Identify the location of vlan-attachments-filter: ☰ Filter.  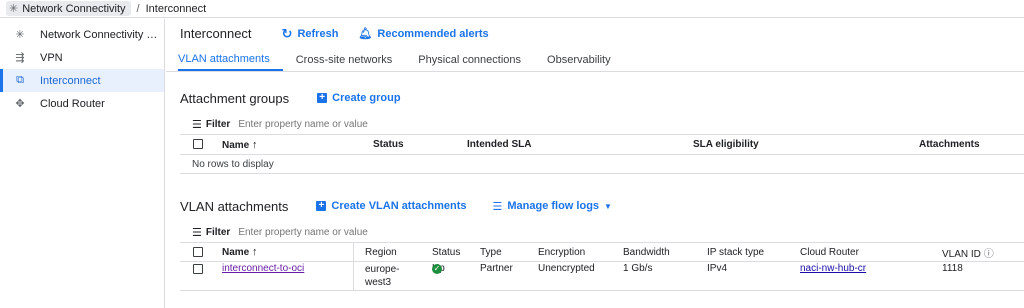
(602, 232).